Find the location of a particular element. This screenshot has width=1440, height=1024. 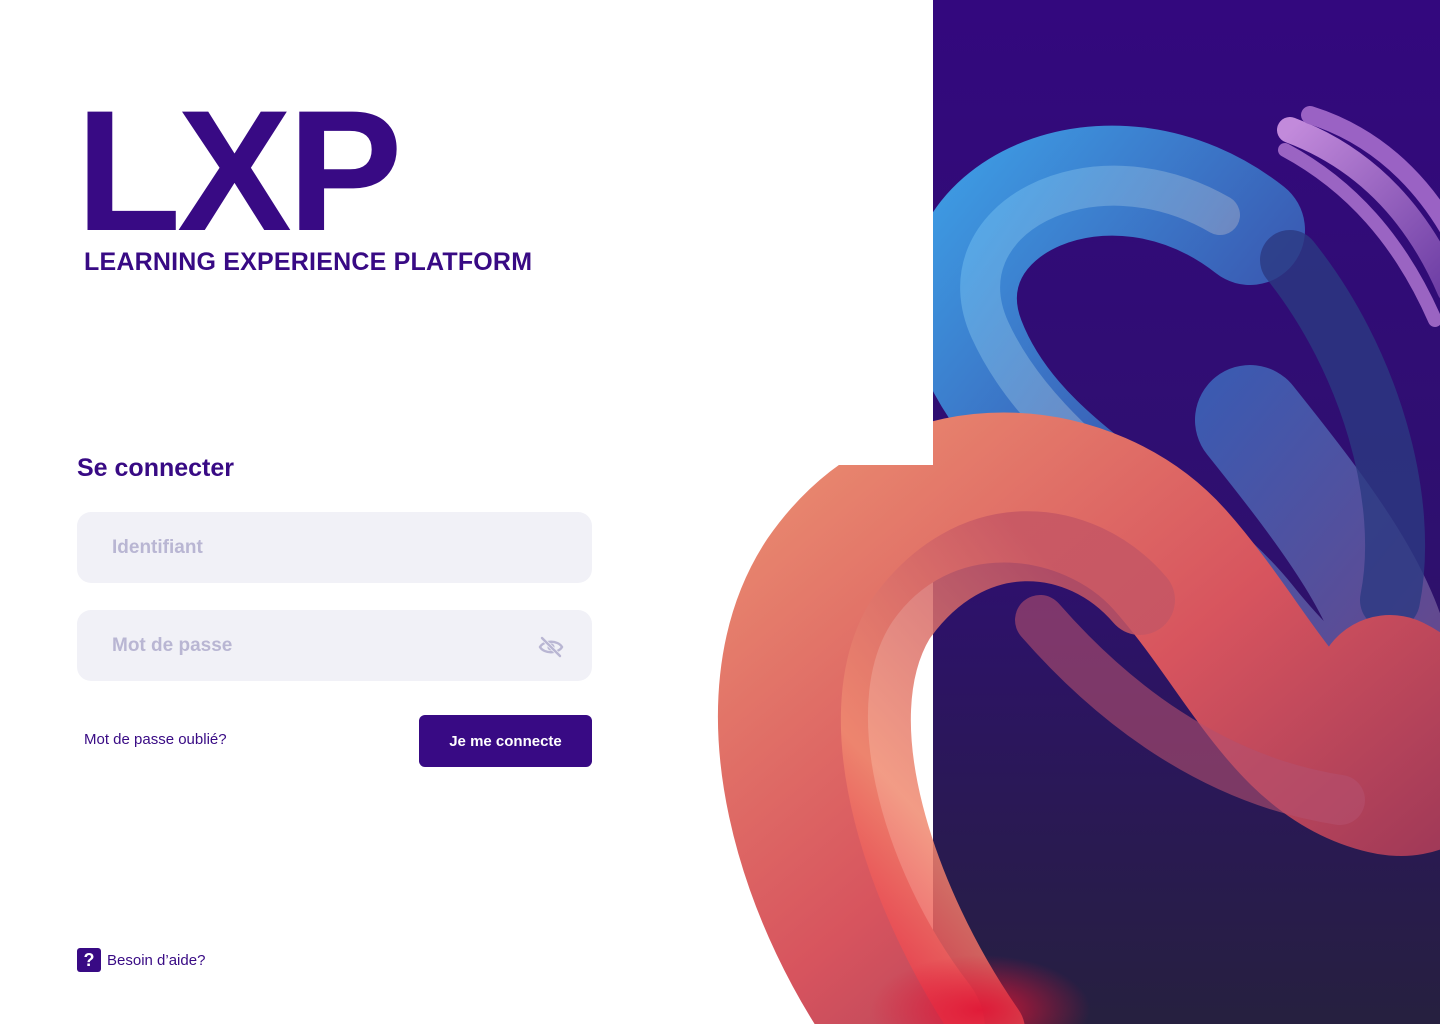

password-input is located at coordinates (334, 645).